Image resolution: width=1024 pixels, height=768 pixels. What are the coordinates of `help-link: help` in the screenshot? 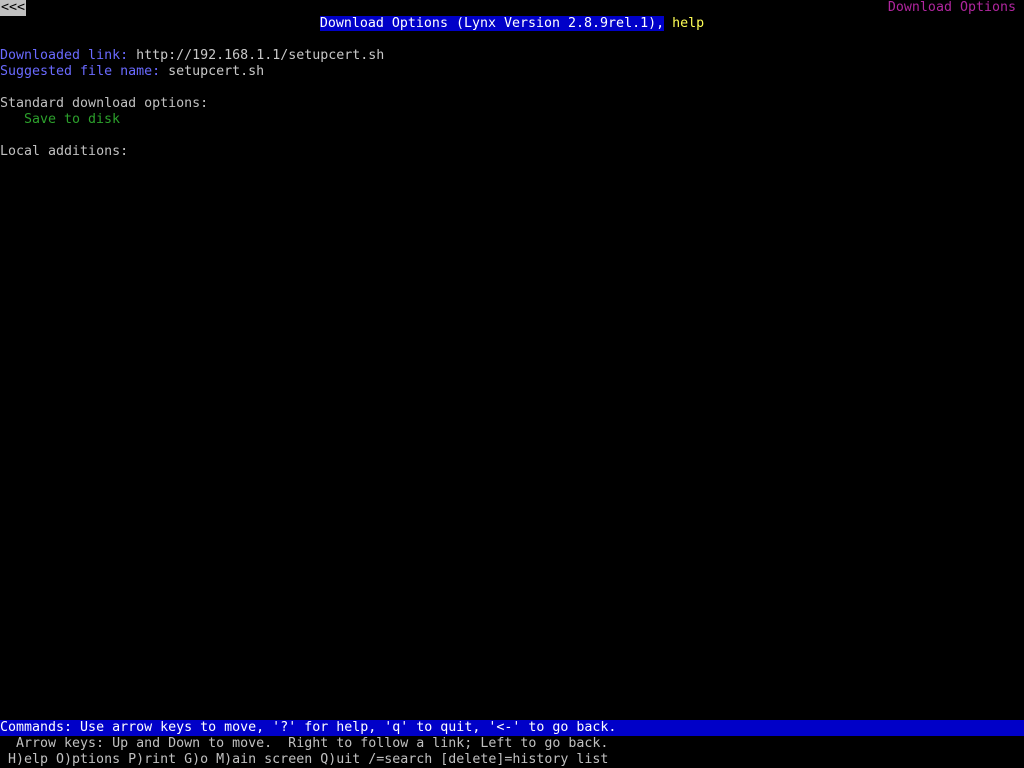 It's located at (688, 23).